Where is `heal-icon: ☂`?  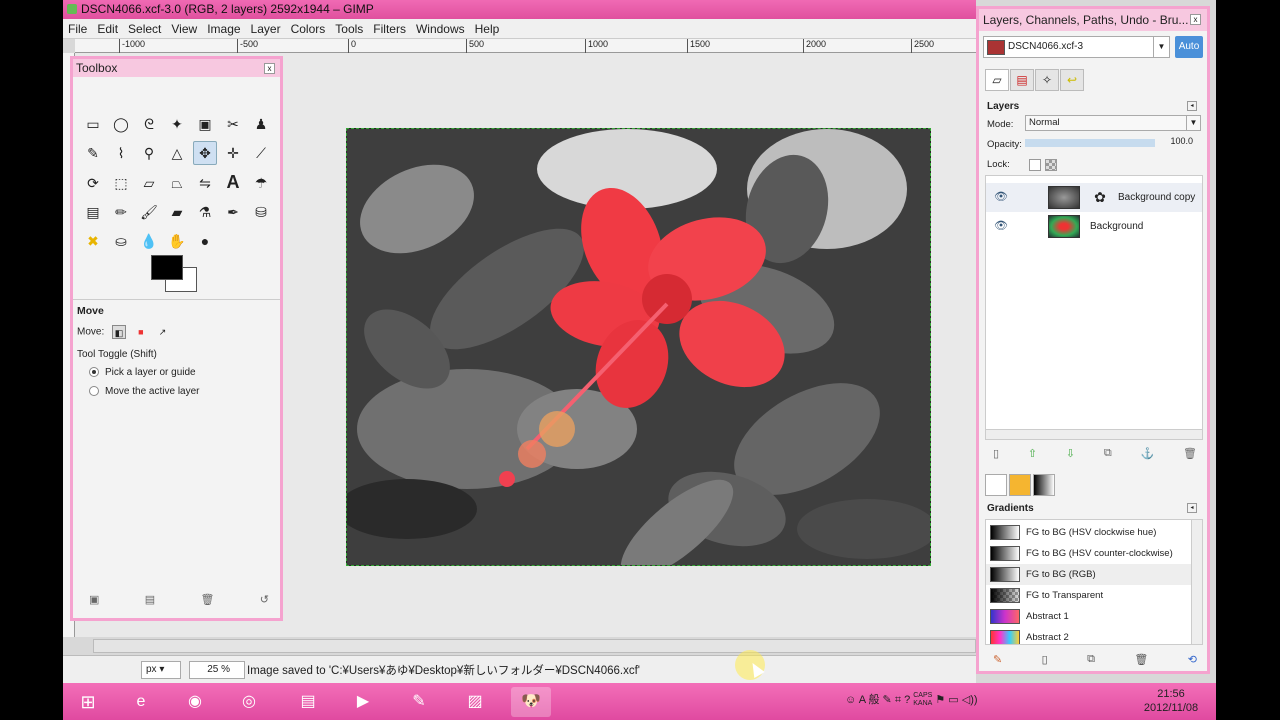
heal-icon: ☂ is located at coordinates (261, 183).